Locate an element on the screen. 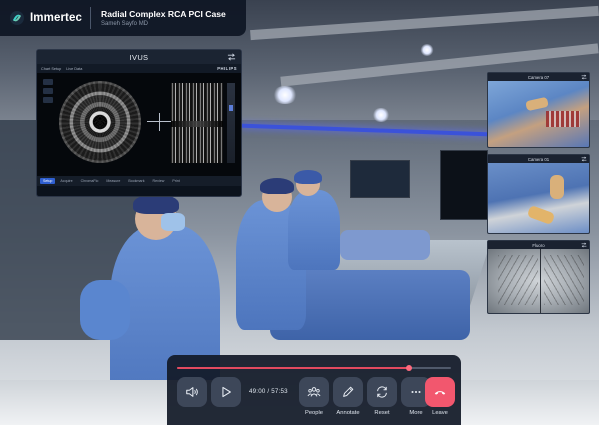 The width and height of the screenshot is (599, 425). ivus-tab-chromaflo: ChromaFlo is located at coordinates (90, 181).